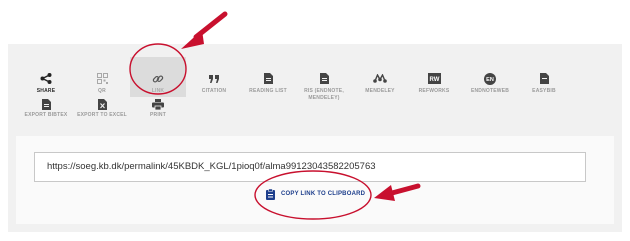 The height and width of the screenshot is (241, 630). I want to click on copy-link-button: COPY LINK TO CLIPBOARD, so click(314, 195).